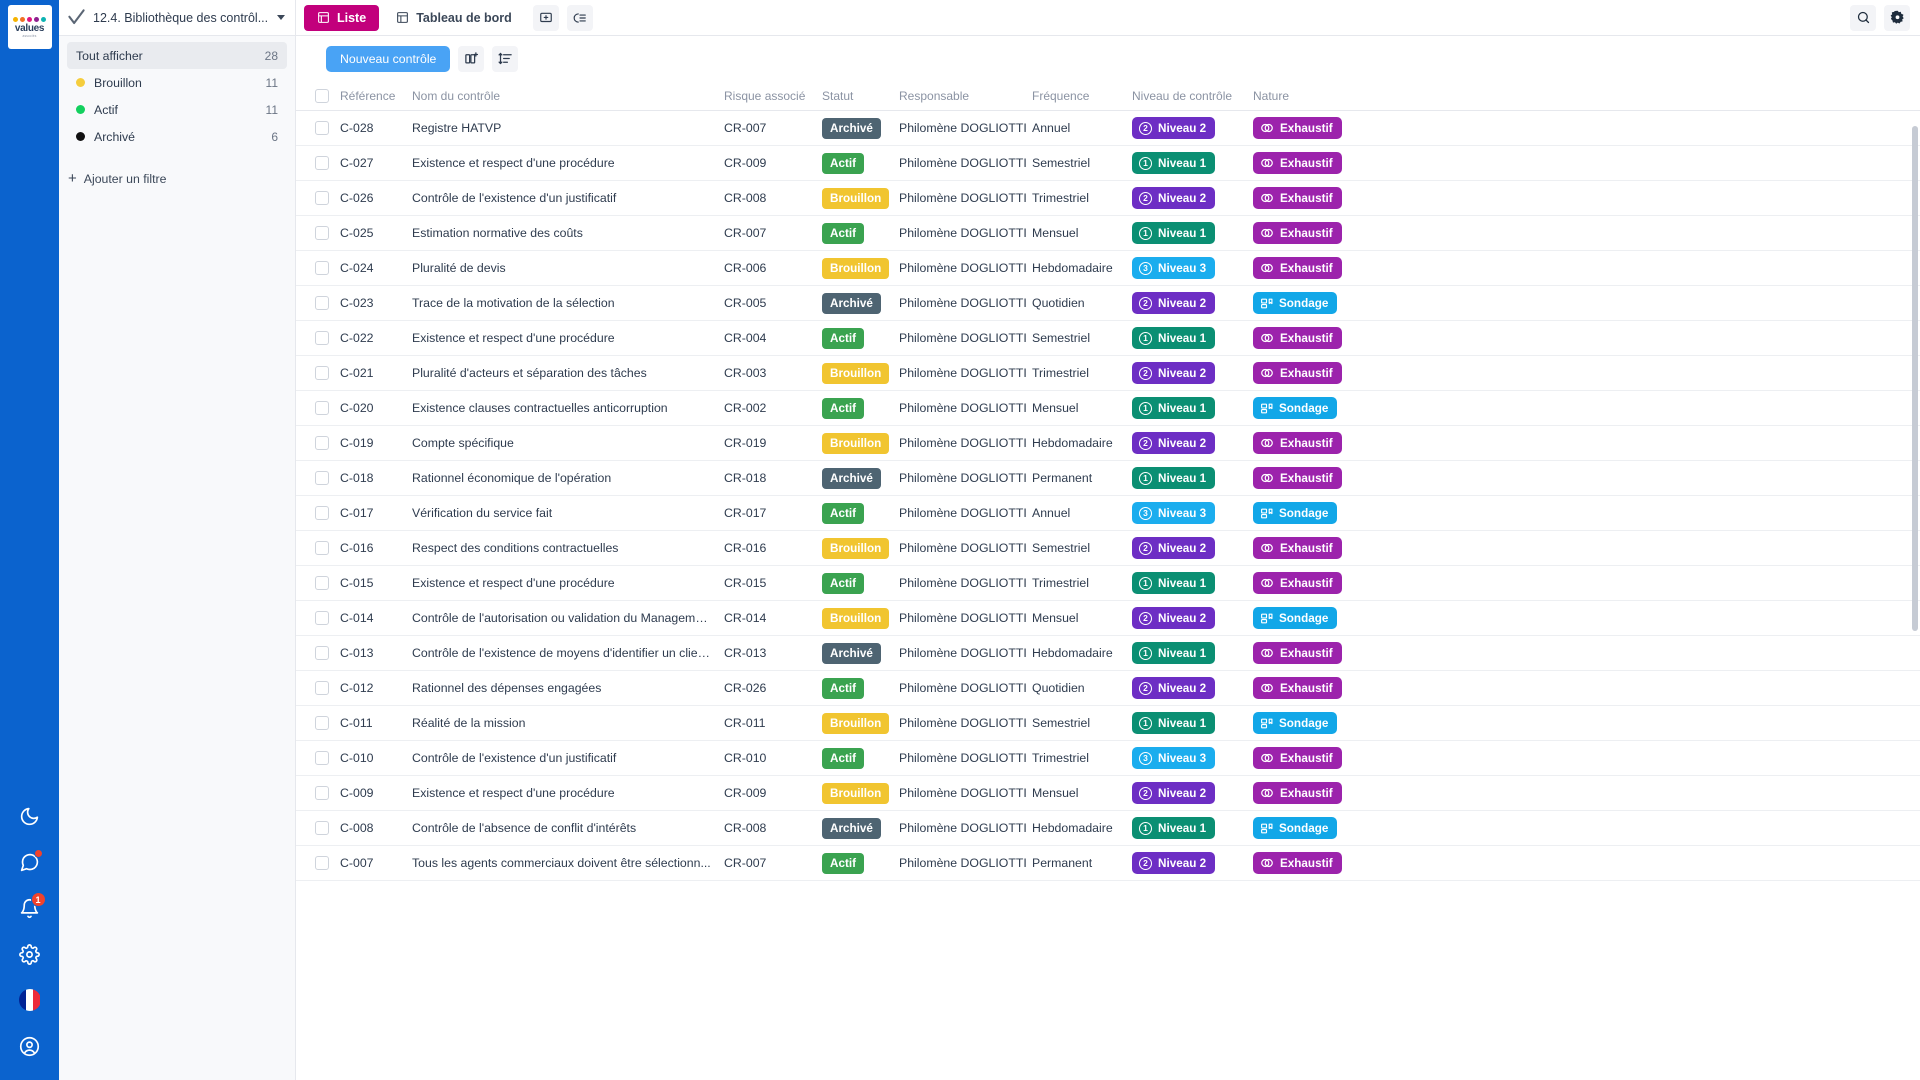 Image resolution: width=1920 pixels, height=1080 pixels. Describe the element at coordinates (342, 17) in the screenshot. I see `tab-liste: Liste` at that location.